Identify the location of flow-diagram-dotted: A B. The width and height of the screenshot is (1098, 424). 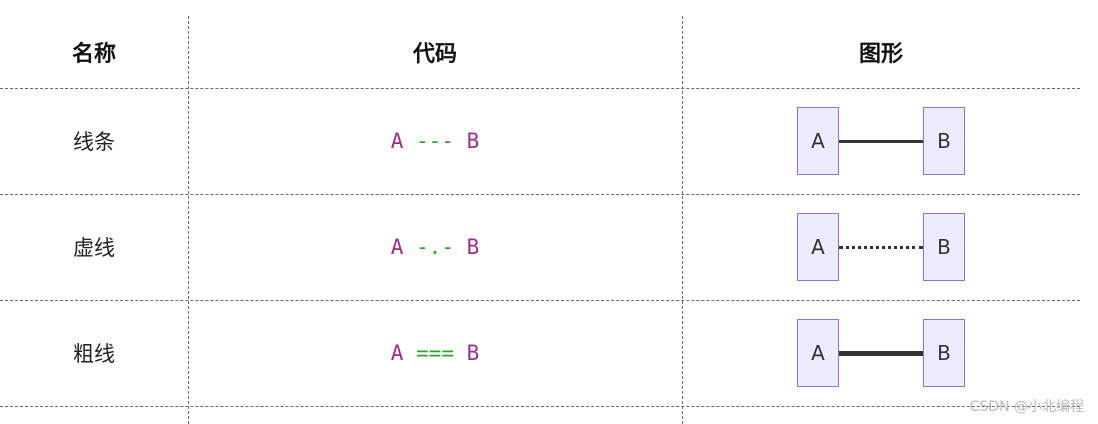
(881, 247).